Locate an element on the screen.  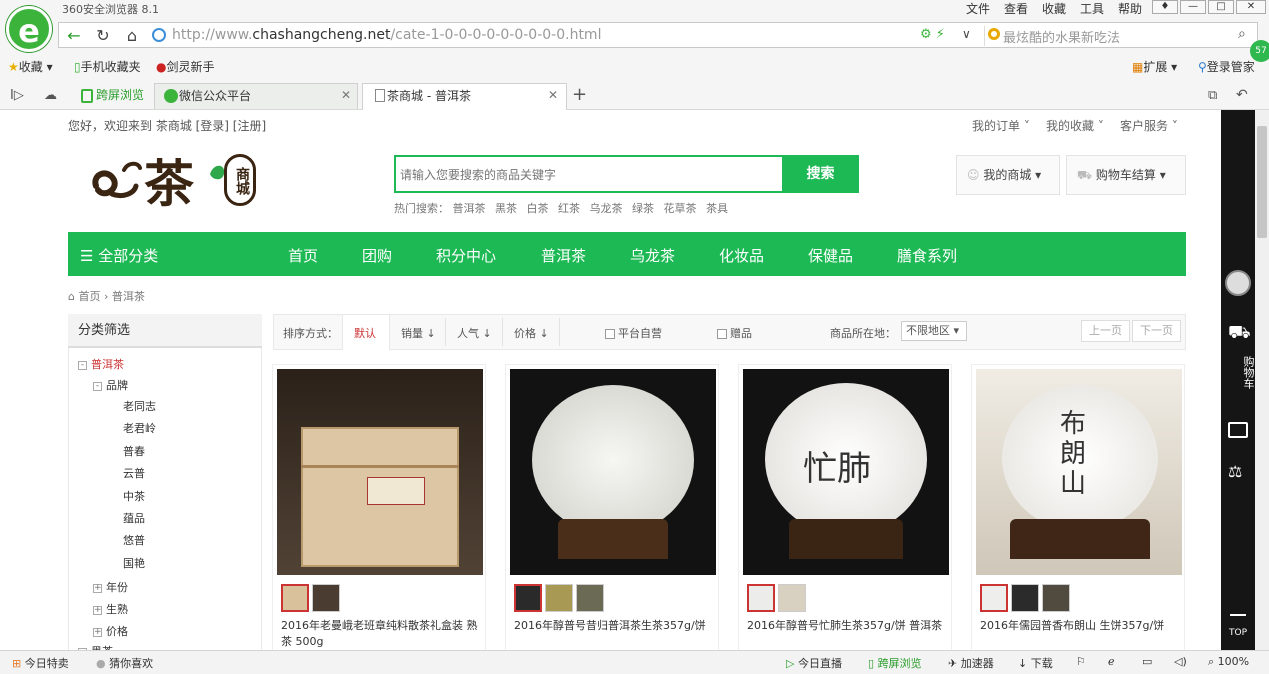
brand-item: 老君岭 is located at coordinates (139, 428).